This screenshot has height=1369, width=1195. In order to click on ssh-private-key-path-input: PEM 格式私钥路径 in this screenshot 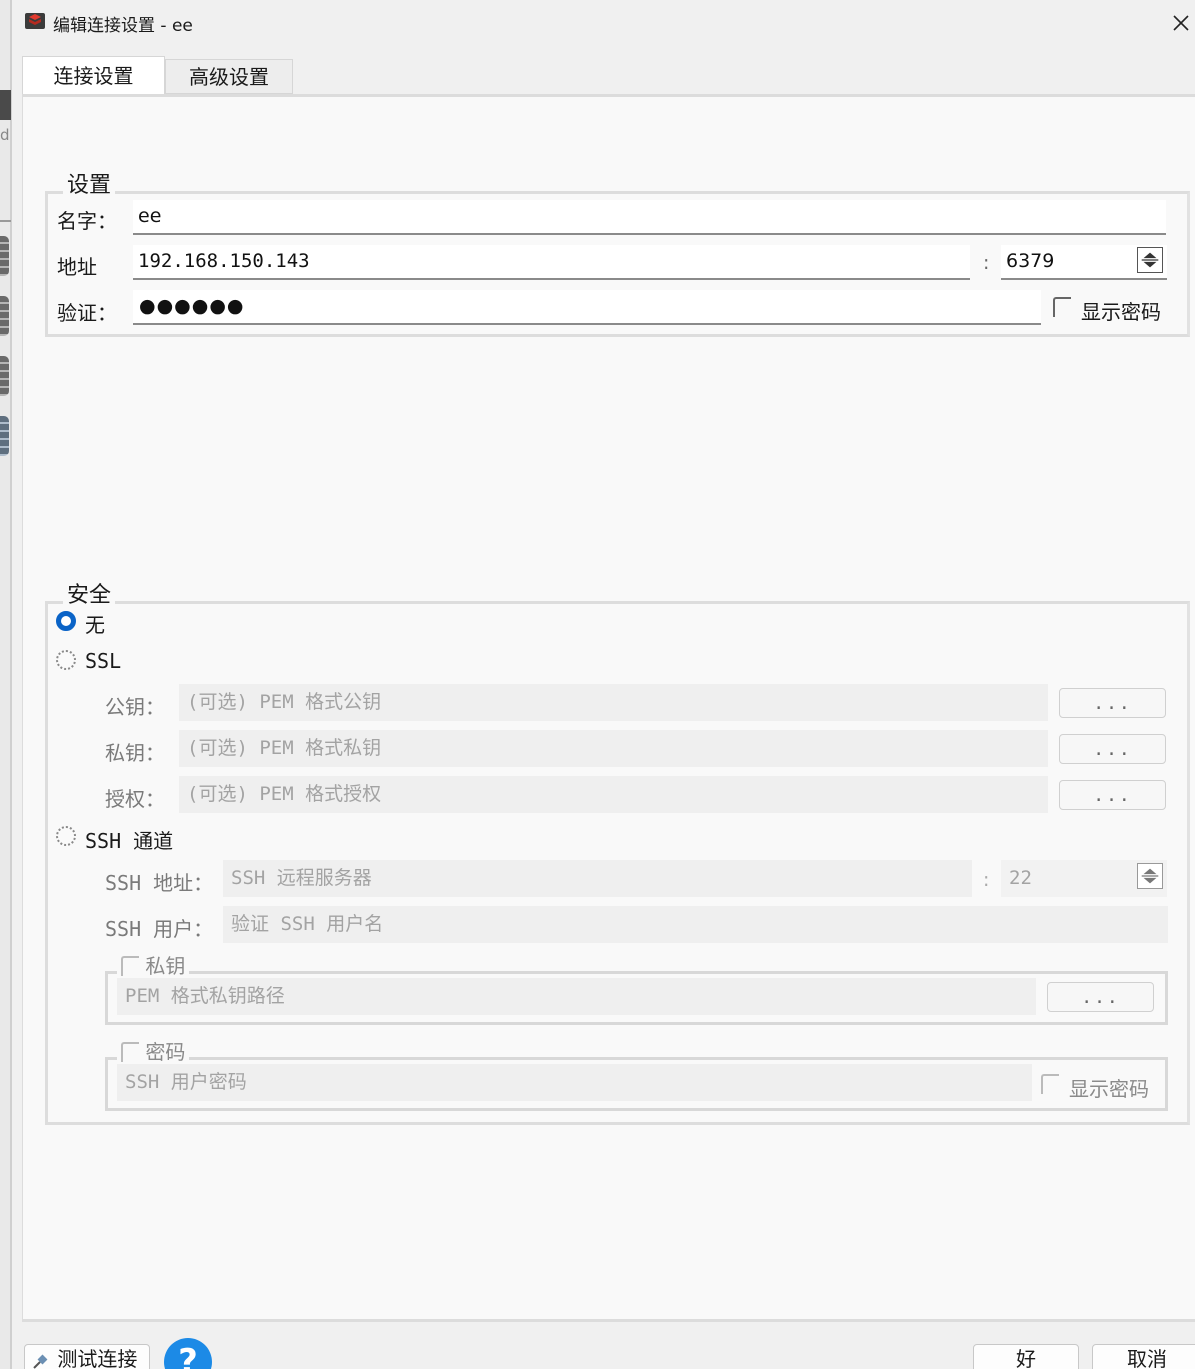, I will do `click(576, 996)`.